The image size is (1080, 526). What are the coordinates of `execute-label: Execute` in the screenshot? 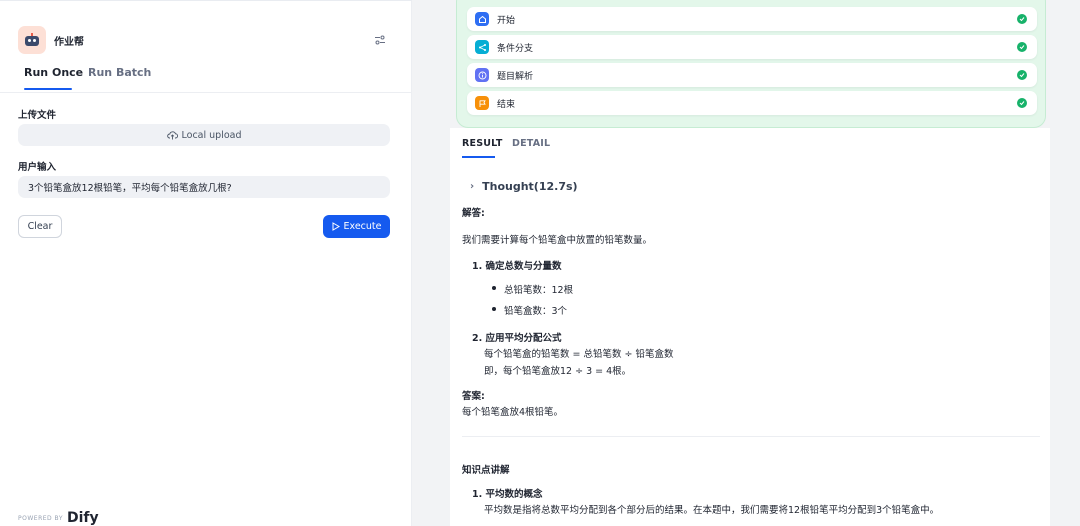 It's located at (362, 226).